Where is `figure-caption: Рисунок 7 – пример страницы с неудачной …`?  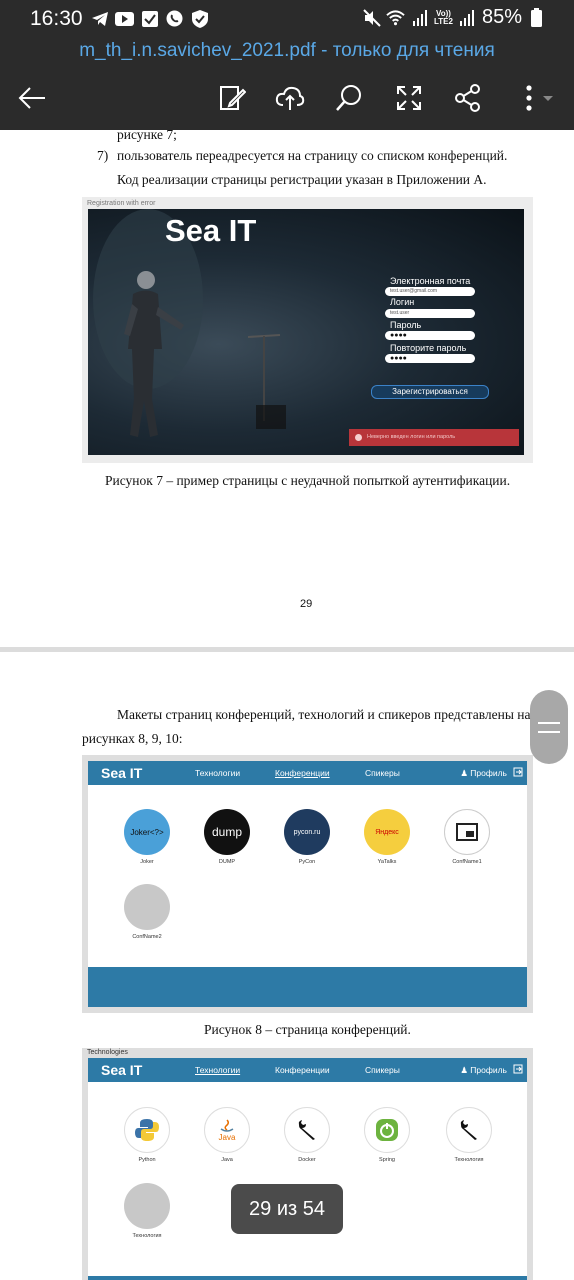
figure-caption: Рисунок 7 – пример страницы с неудачной … is located at coordinates (308, 480).